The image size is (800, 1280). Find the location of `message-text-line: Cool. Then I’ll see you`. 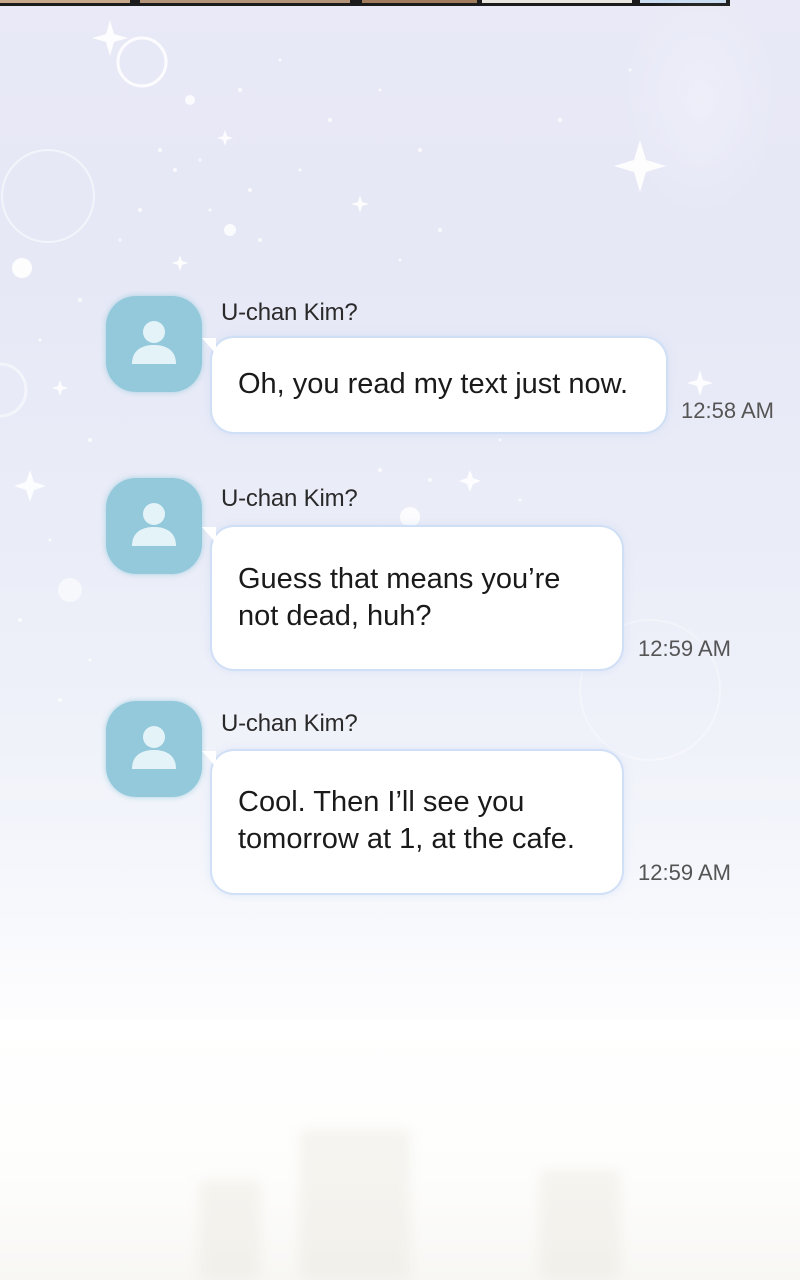

message-text-line: Cool. Then I’ll see you is located at coordinates (381, 802).